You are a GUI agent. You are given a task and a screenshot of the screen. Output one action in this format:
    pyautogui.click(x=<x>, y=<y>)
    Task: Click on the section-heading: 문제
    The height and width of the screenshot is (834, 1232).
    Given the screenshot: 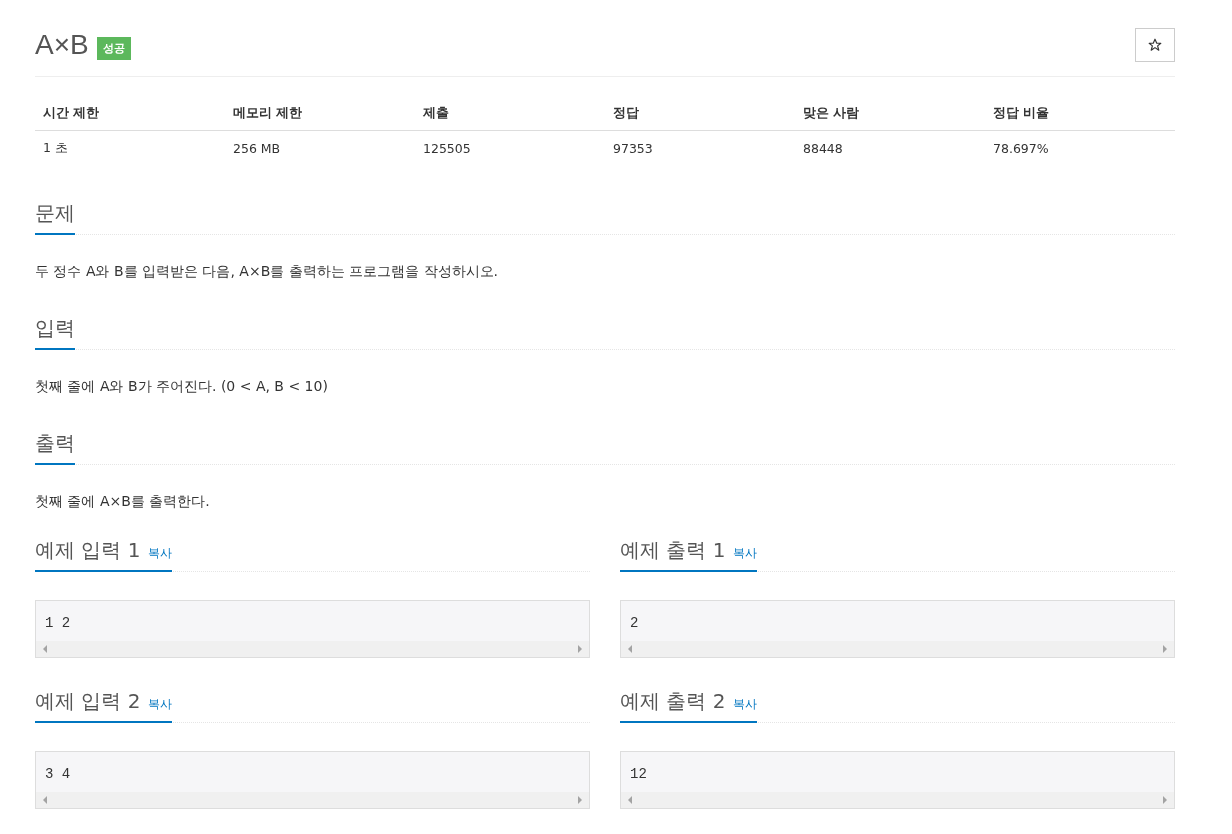 What is the action you would take?
    pyautogui.click(x=55, y=213)
    